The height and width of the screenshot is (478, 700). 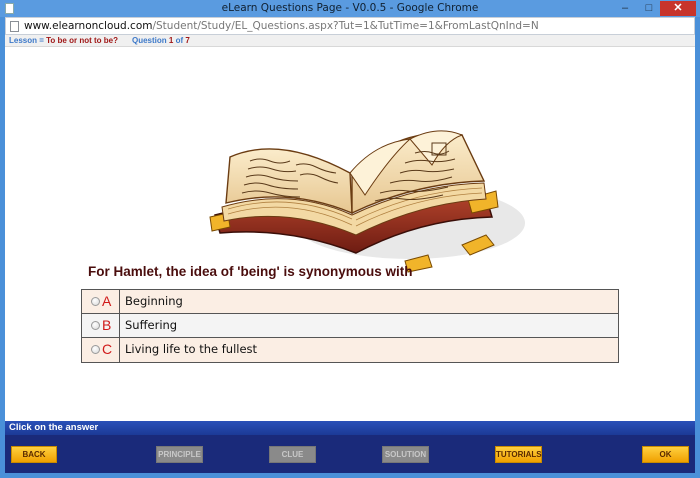 What do you see at coordinates (405, 454) in the screenshot?
I see `solution-button: SOLUTION` at bounding box center [405, 454].